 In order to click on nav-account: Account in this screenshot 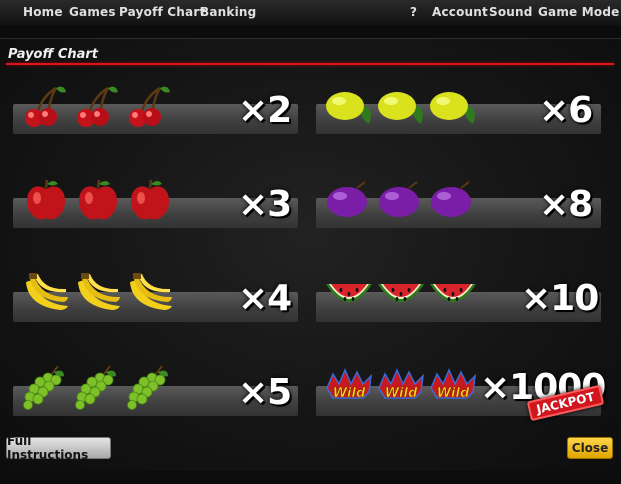, I will do `click(460, 12)`.